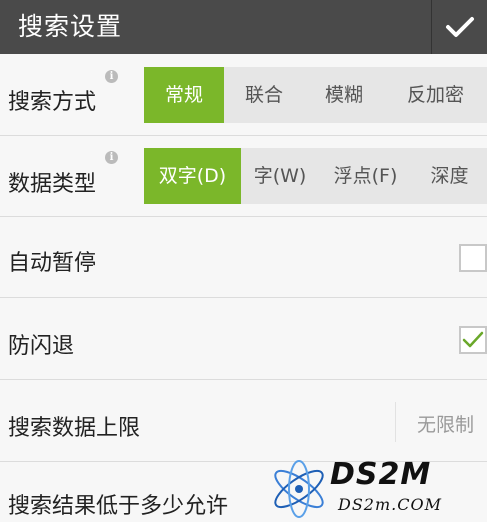  What do you see at coordinates (365, 176) in the screenshot?
I see `data-type-option-float: 浮点(F)` at bounding box center [365, 176].